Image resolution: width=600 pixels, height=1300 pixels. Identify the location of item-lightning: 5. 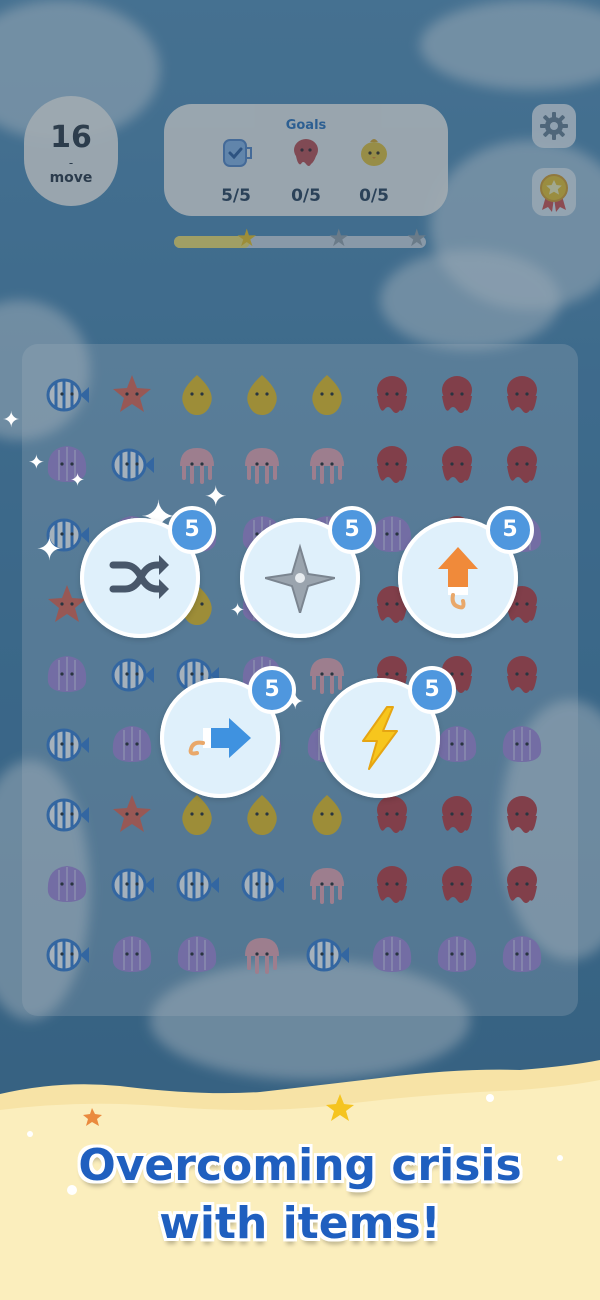
(388, 732).